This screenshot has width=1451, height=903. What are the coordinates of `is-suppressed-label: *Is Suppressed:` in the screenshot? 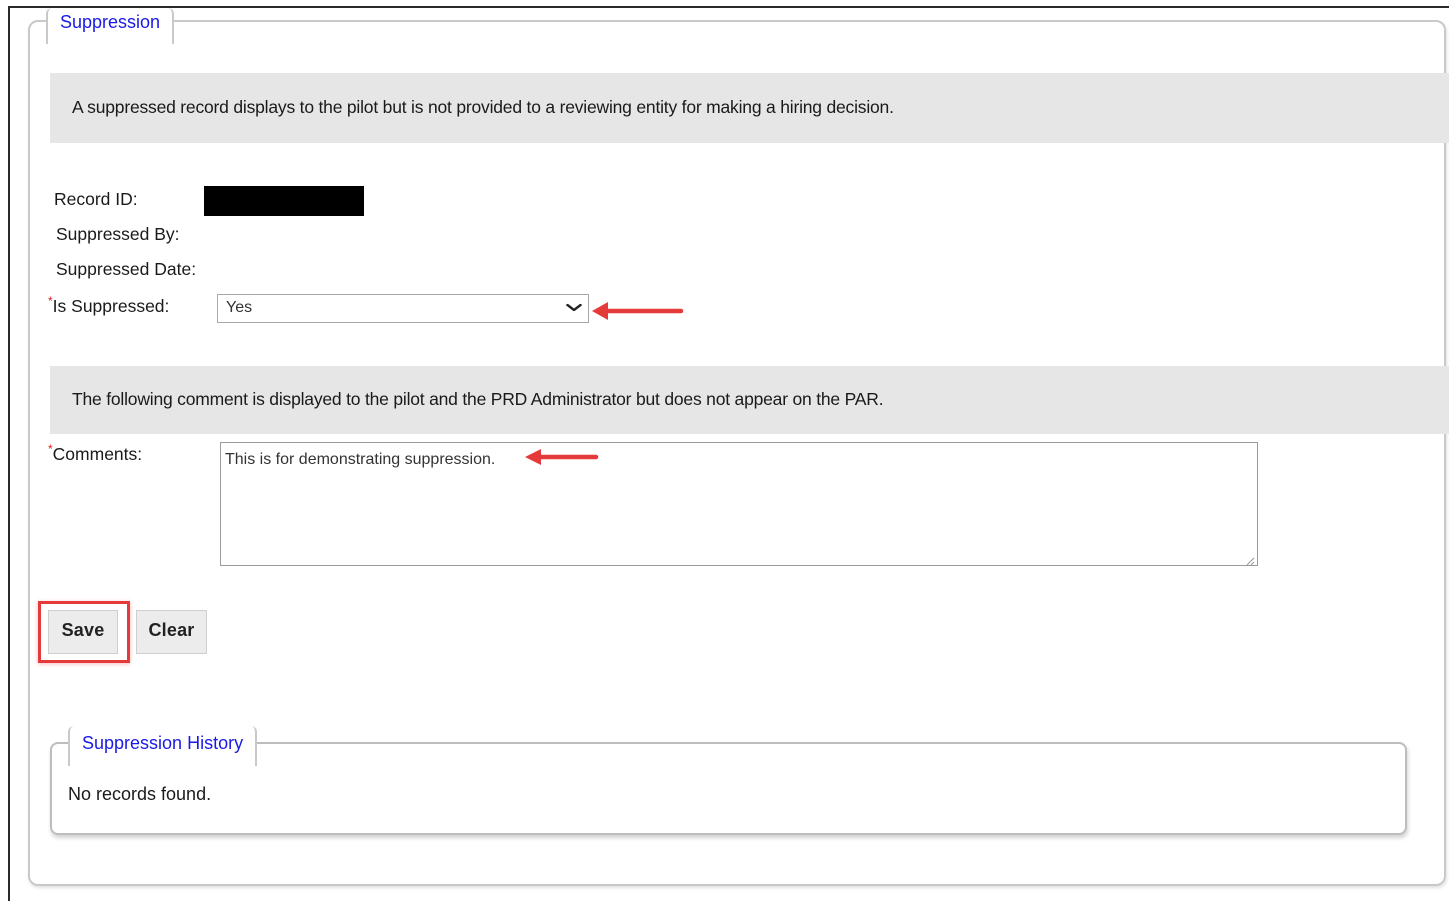 It's located at (109, 305).